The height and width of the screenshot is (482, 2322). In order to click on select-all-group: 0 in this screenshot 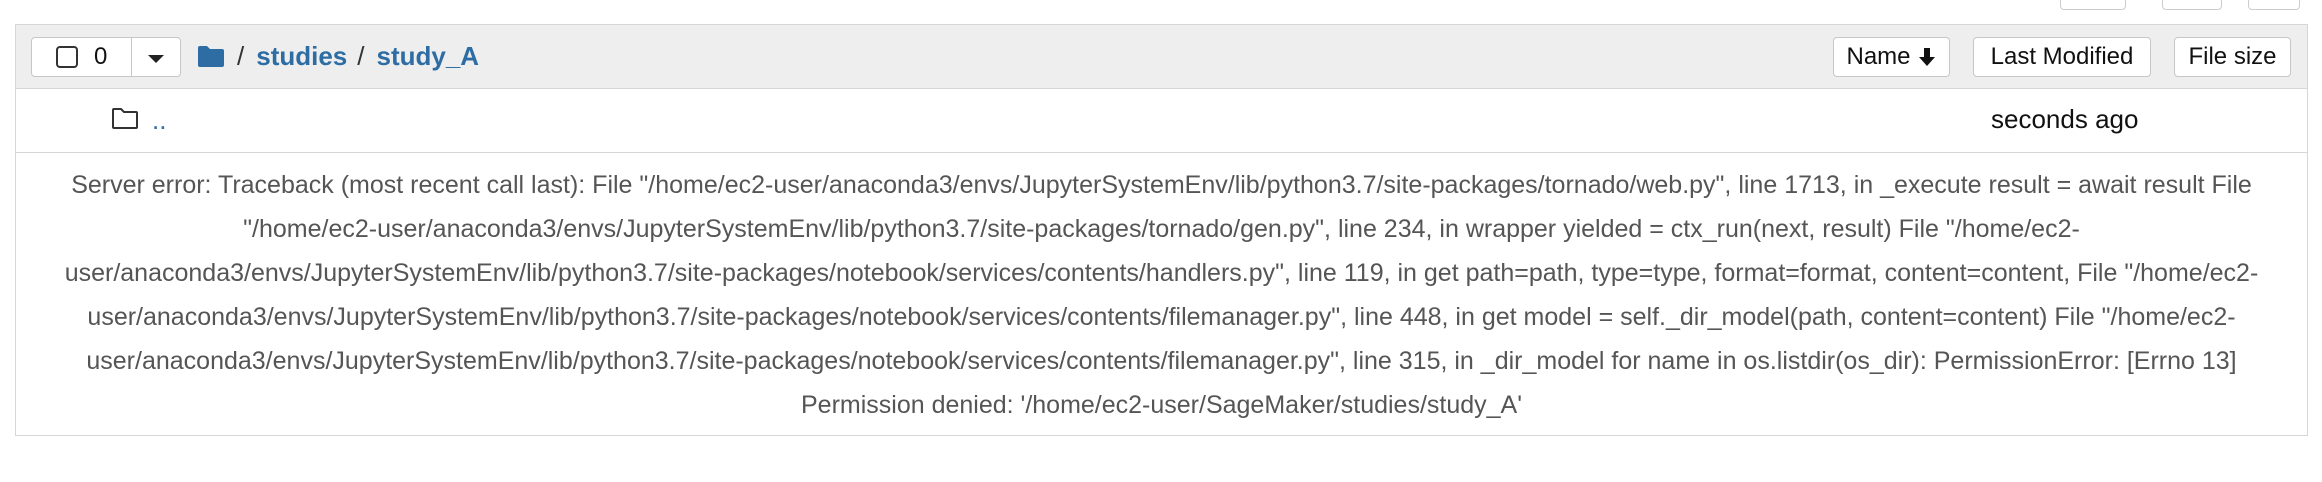, I will do `click(106, 57)`.